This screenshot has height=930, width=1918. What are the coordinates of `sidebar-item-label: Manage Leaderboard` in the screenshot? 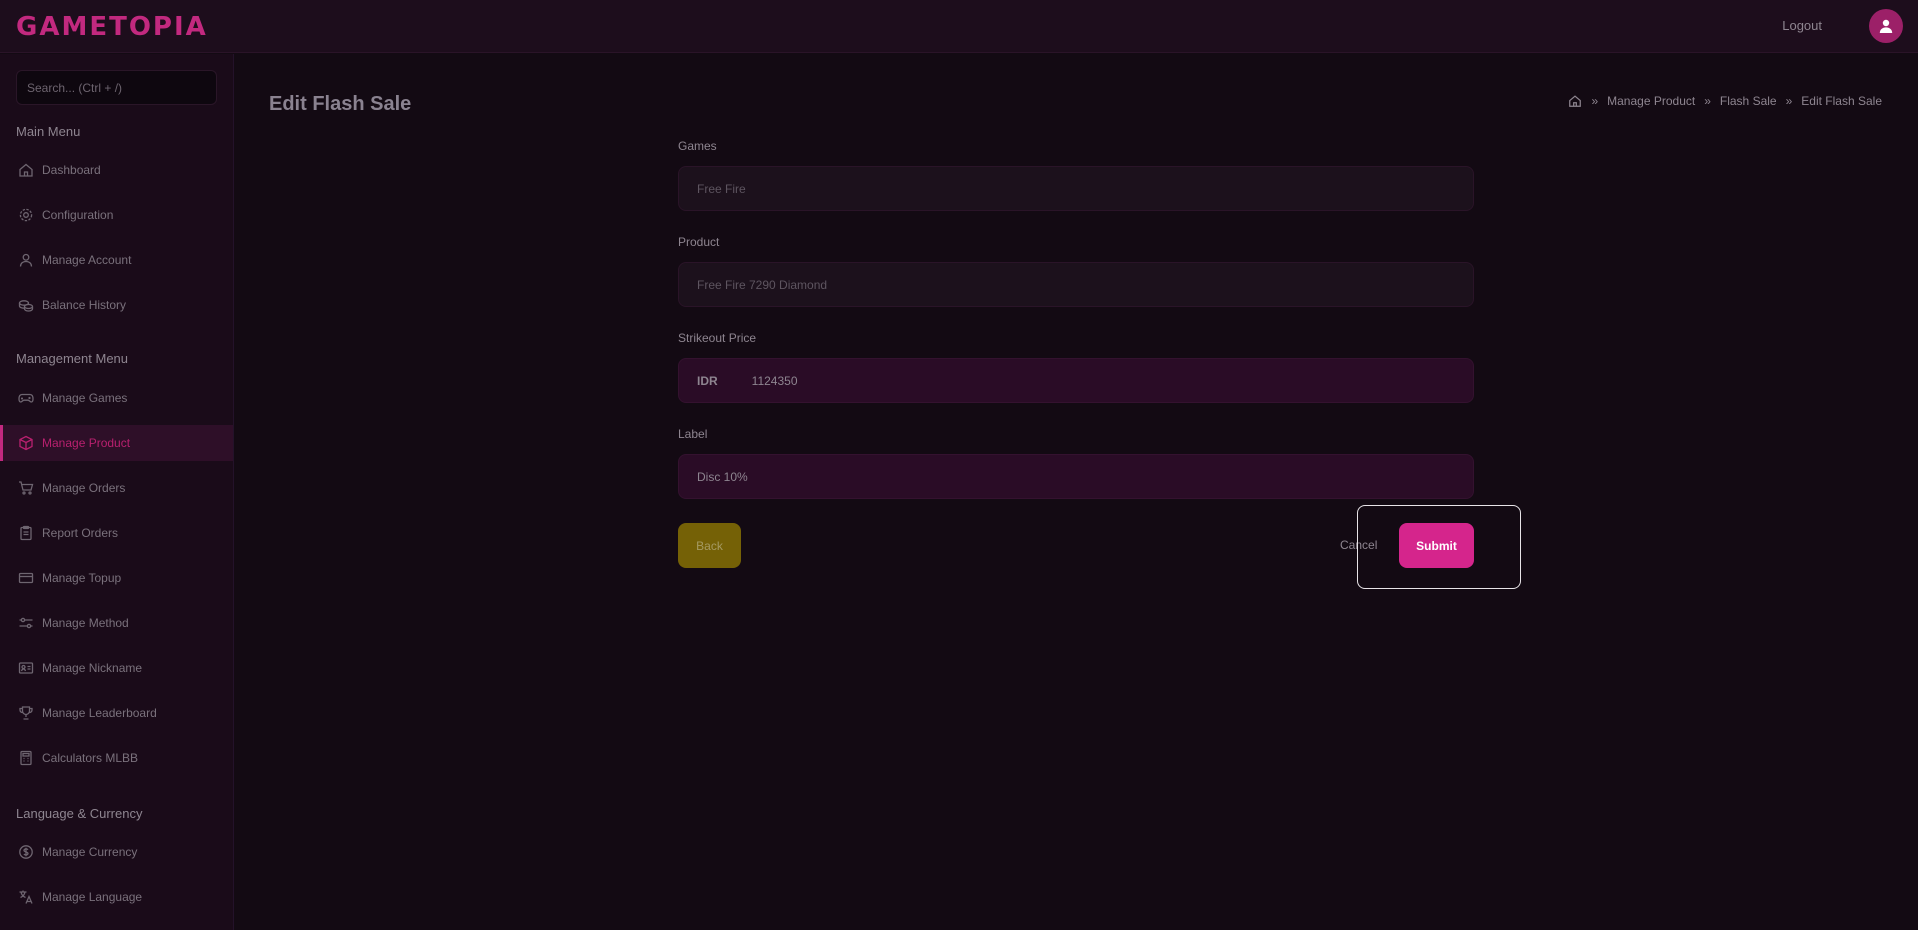 It's located at (99, 713).